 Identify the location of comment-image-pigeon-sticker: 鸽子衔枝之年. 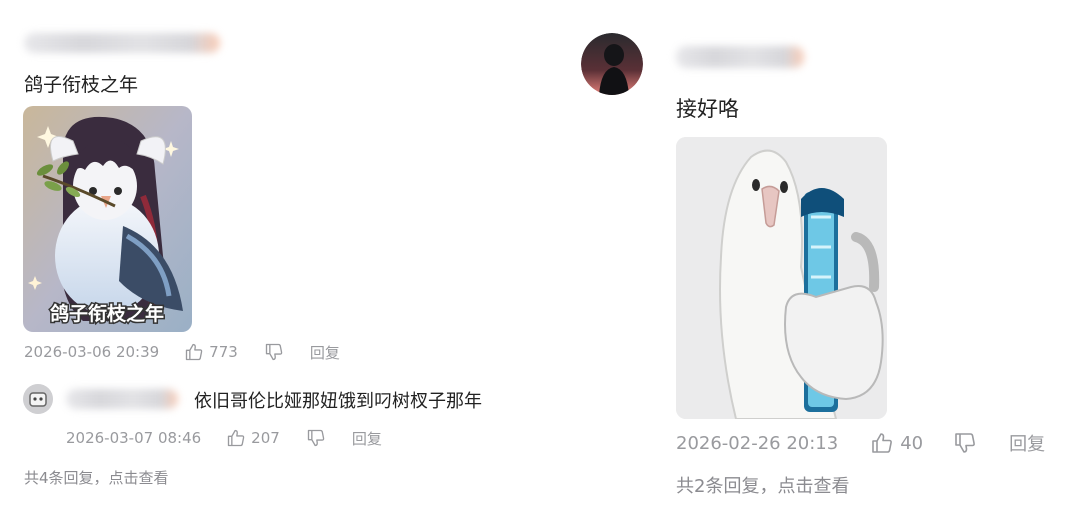
(107, 219).